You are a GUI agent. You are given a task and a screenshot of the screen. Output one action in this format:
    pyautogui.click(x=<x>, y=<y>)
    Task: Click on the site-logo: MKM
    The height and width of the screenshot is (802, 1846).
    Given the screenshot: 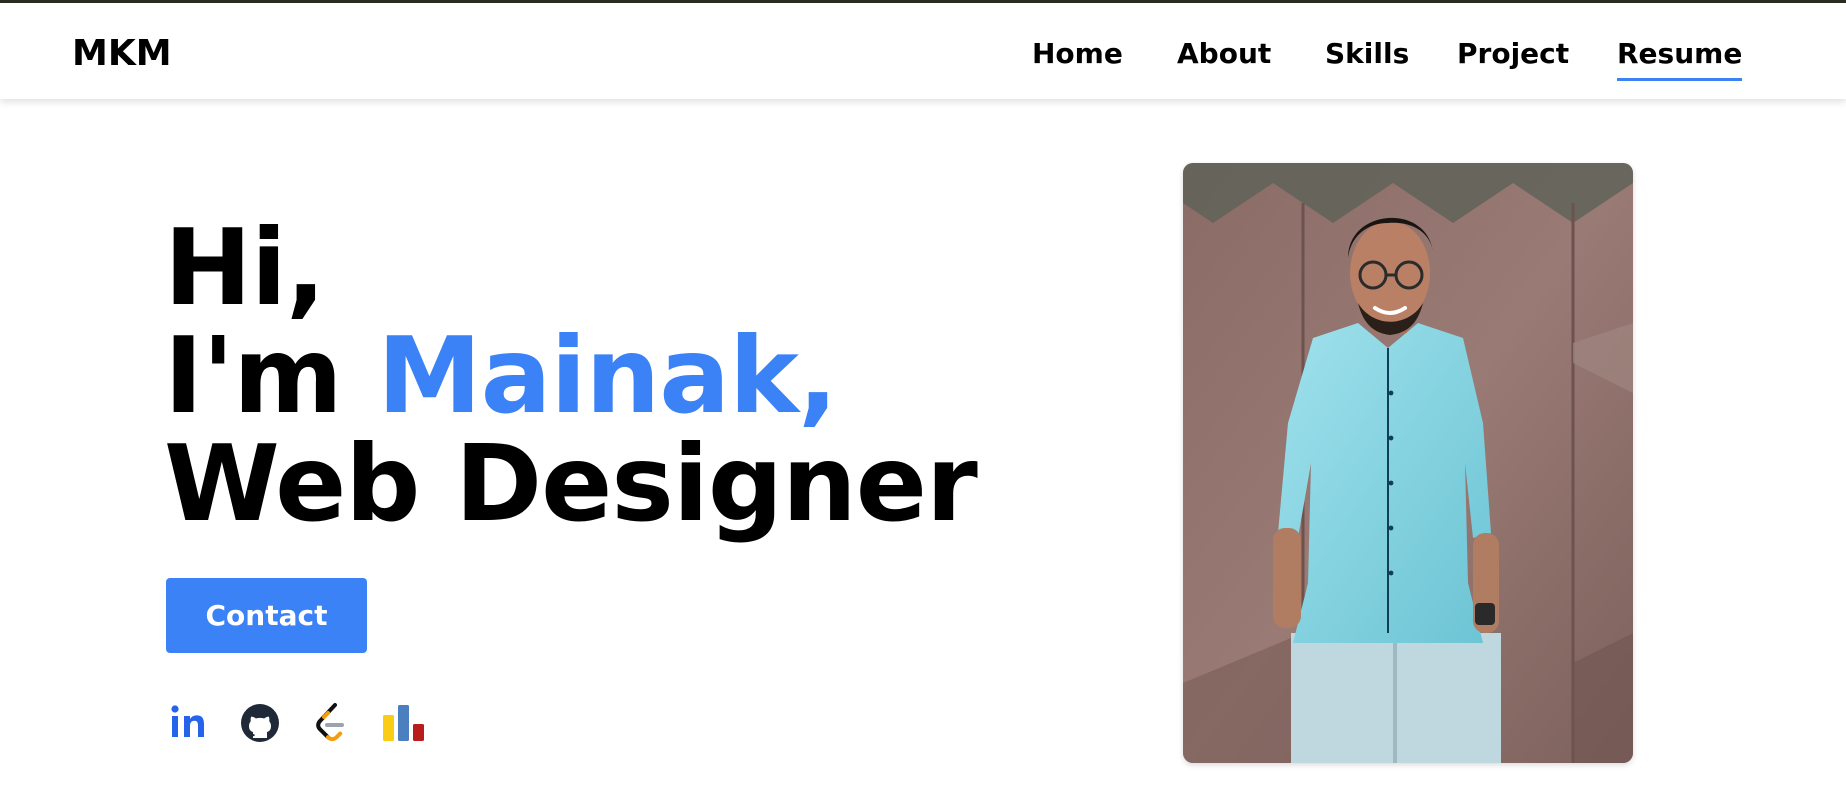 What is the action you would take?
    pyautogui.click(x=122, y=53)
    